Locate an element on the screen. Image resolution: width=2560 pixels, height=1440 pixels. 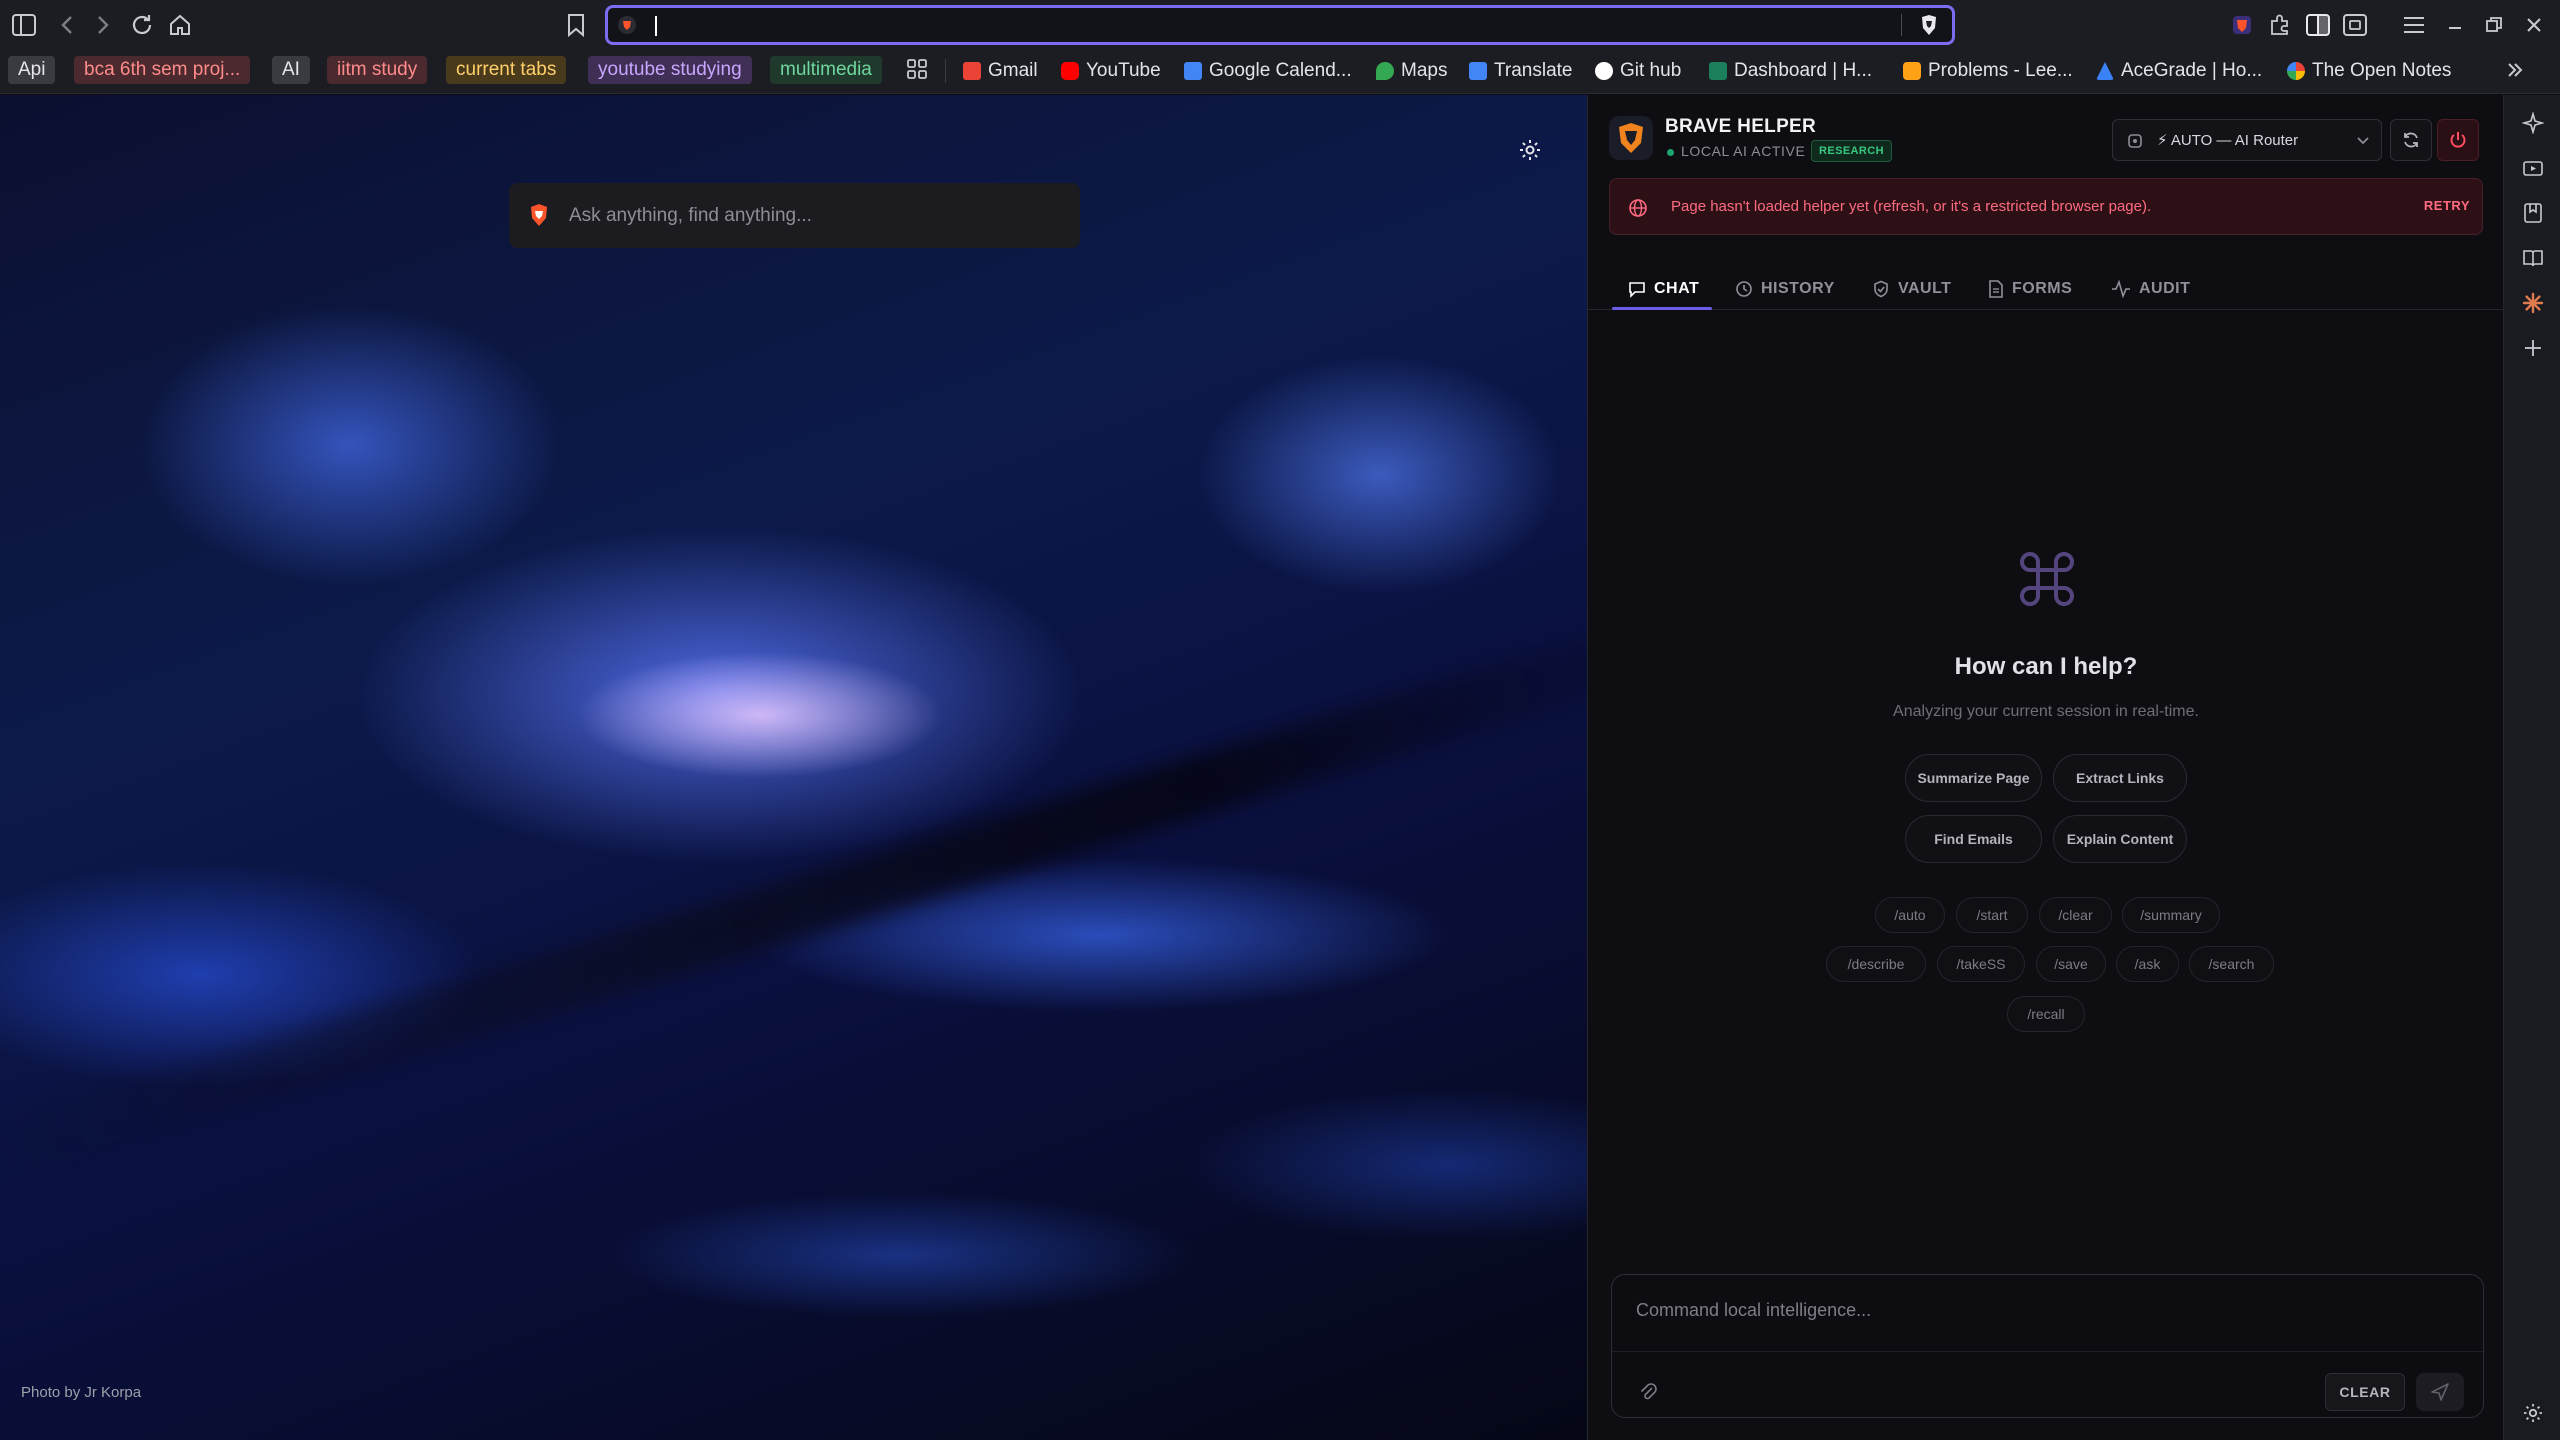
cpu-icon is located at coordinates (2135, 141).